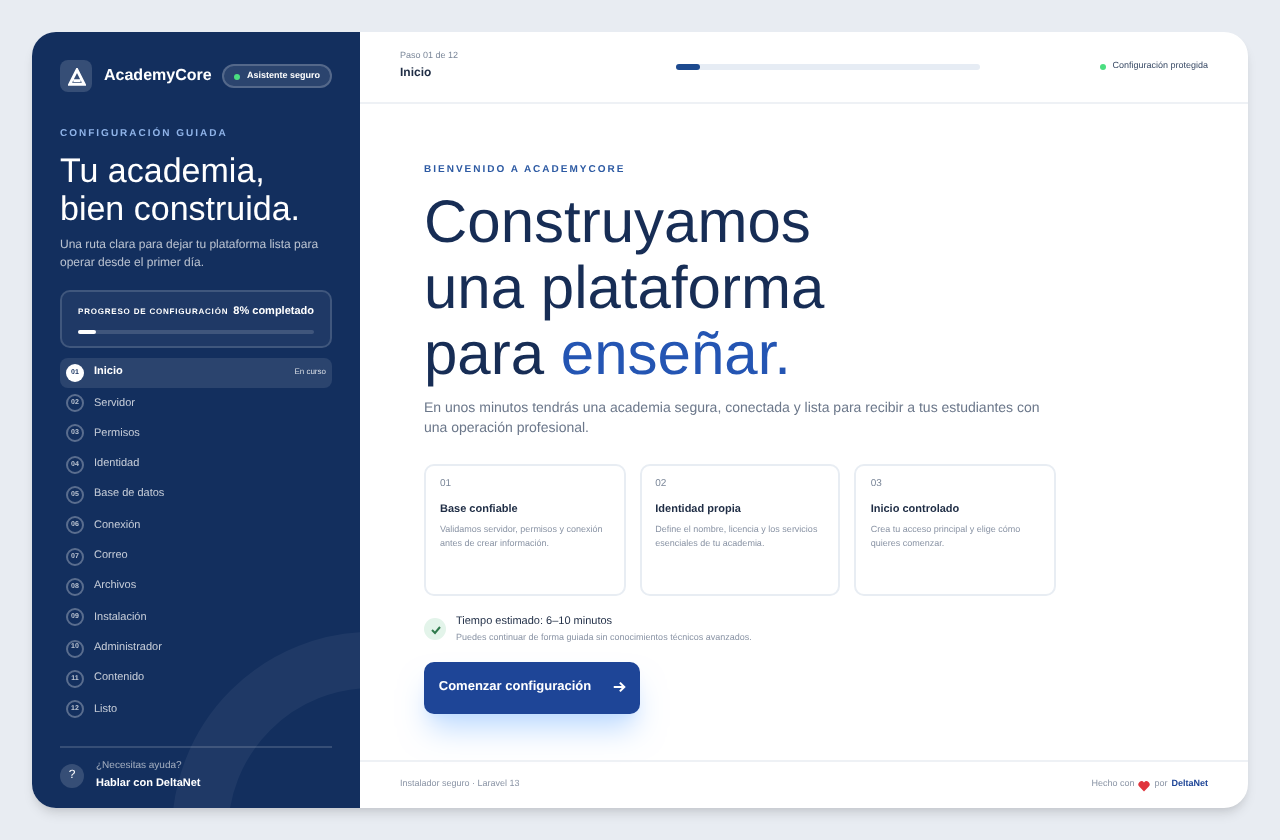 The image size is (1280, 840). I want to click on logo-icon, so click(76, 76).